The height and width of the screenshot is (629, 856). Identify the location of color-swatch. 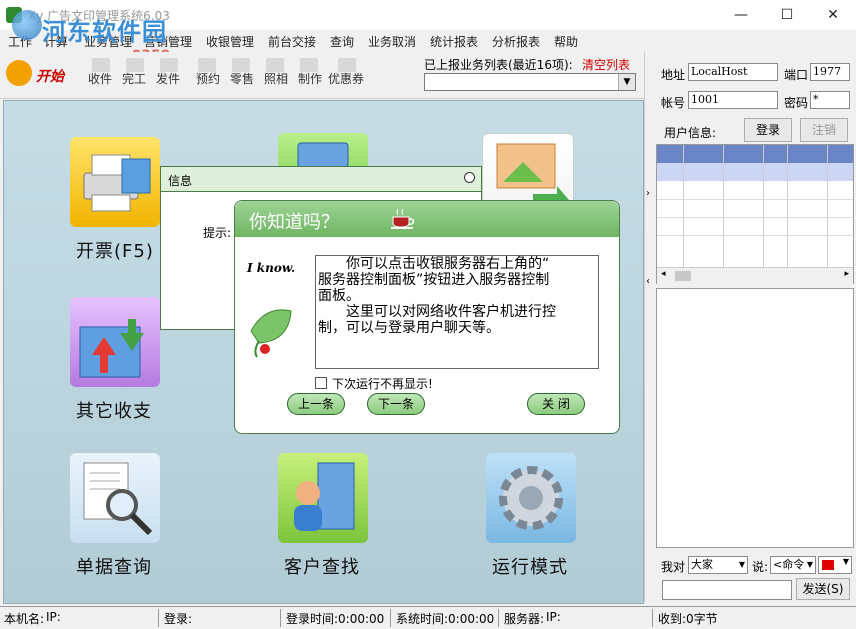
(828, 565).